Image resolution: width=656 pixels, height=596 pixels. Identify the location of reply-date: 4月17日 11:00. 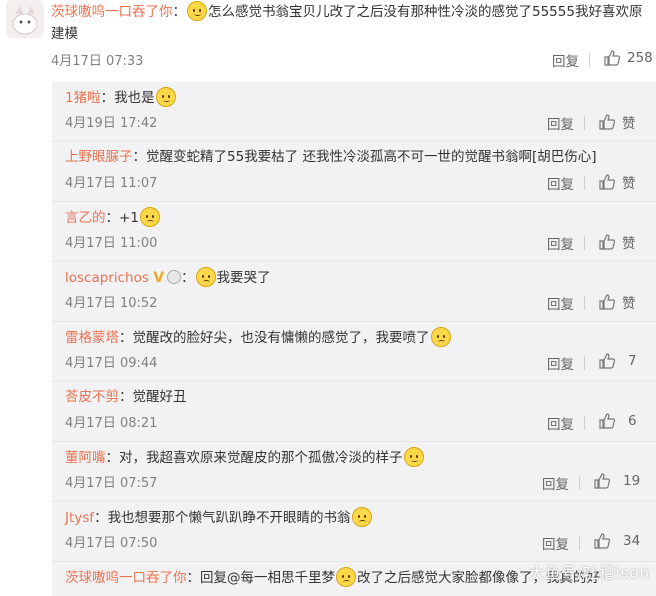
(111, 243).